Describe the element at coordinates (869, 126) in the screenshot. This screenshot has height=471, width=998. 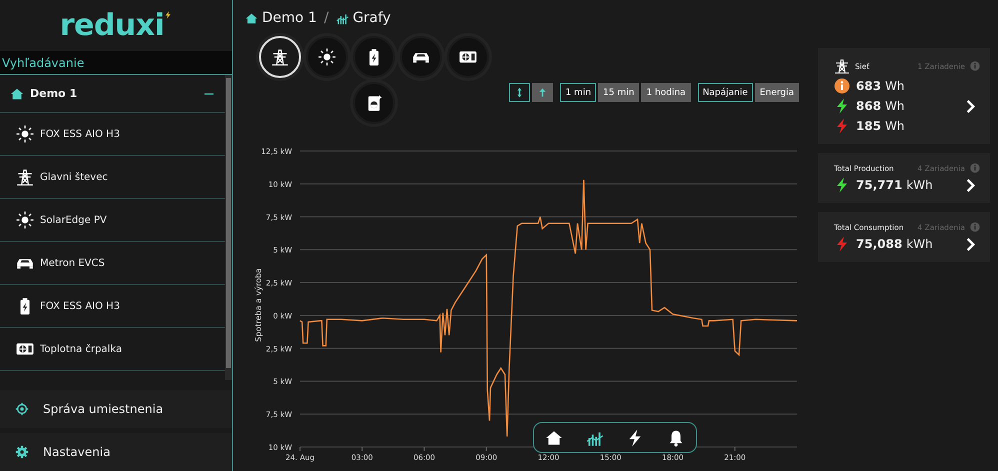
I see `energy-value: 185` at that location.